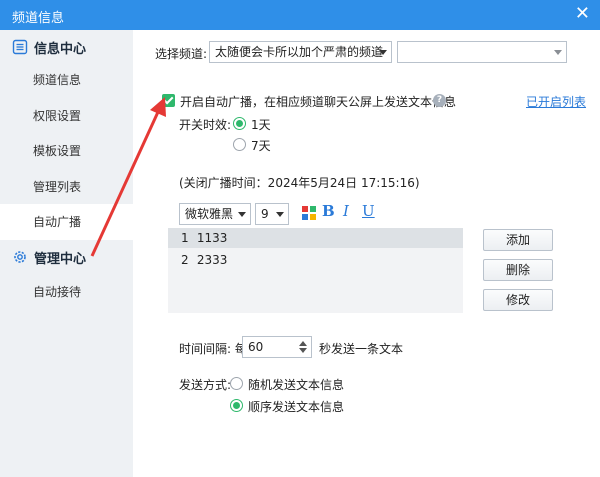  Describe the element at coordinates (66, 222) in the screenshot. I see `sidebar-item-auto-broadcast: 自动广播` at that location.